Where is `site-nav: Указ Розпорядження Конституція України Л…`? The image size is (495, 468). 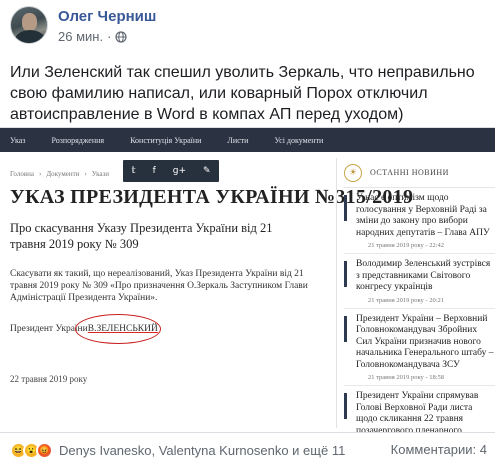
site-nav: Указ Розпорядження Конституція України Л… is located at coordinates (247, 140).